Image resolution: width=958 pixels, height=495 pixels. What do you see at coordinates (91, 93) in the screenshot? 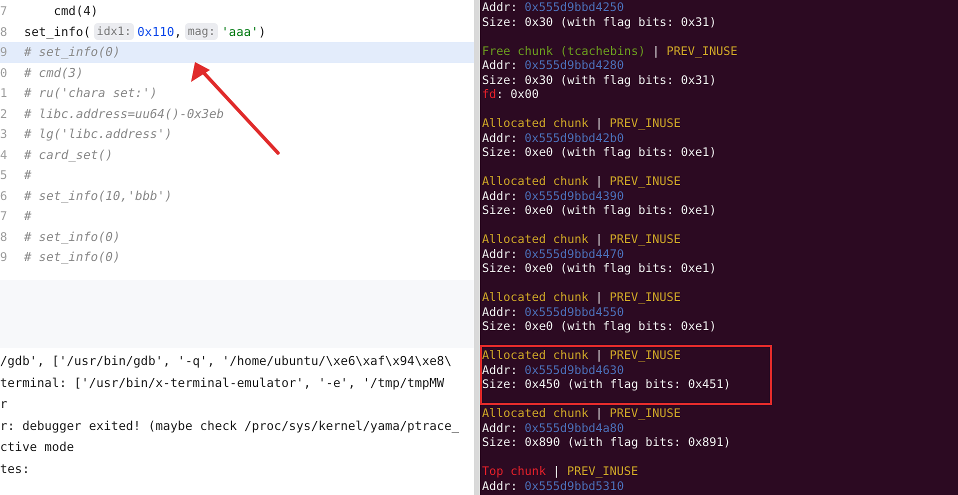
I see `code-token: # ru('chara set:')` at bounding box center [91, 93].